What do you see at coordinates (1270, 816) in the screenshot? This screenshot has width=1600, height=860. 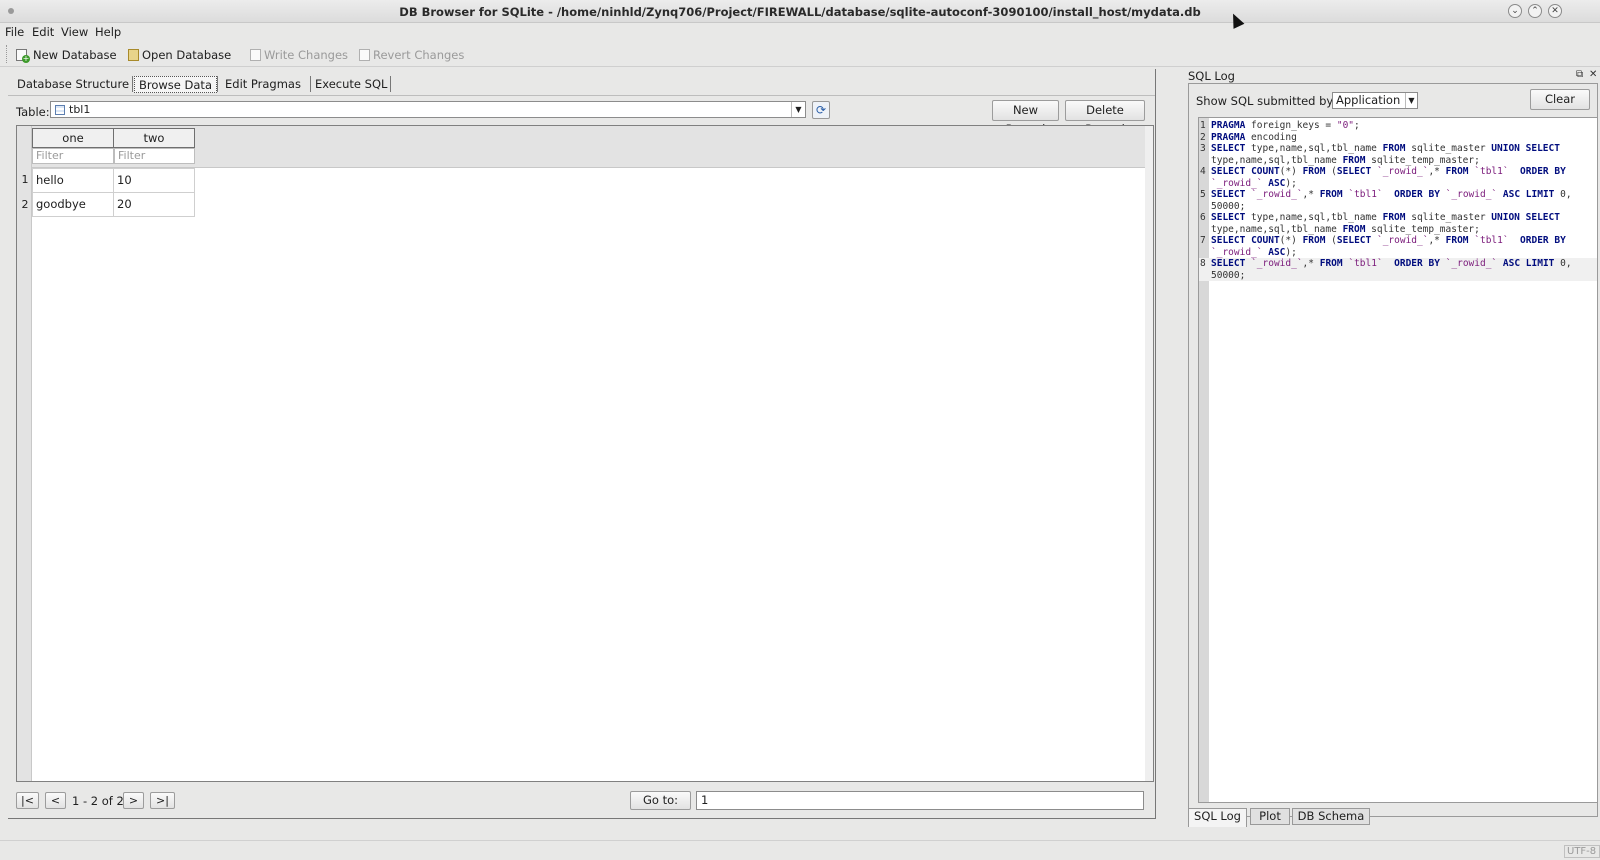 I see `tab-plot: Plot` at bounding box center [1270, 816].